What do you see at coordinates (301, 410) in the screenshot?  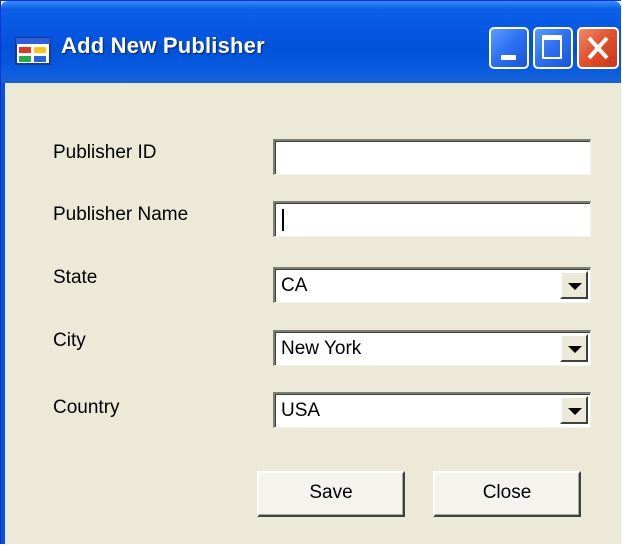 I see `country-value: USA` at bounding box center [301, 410].